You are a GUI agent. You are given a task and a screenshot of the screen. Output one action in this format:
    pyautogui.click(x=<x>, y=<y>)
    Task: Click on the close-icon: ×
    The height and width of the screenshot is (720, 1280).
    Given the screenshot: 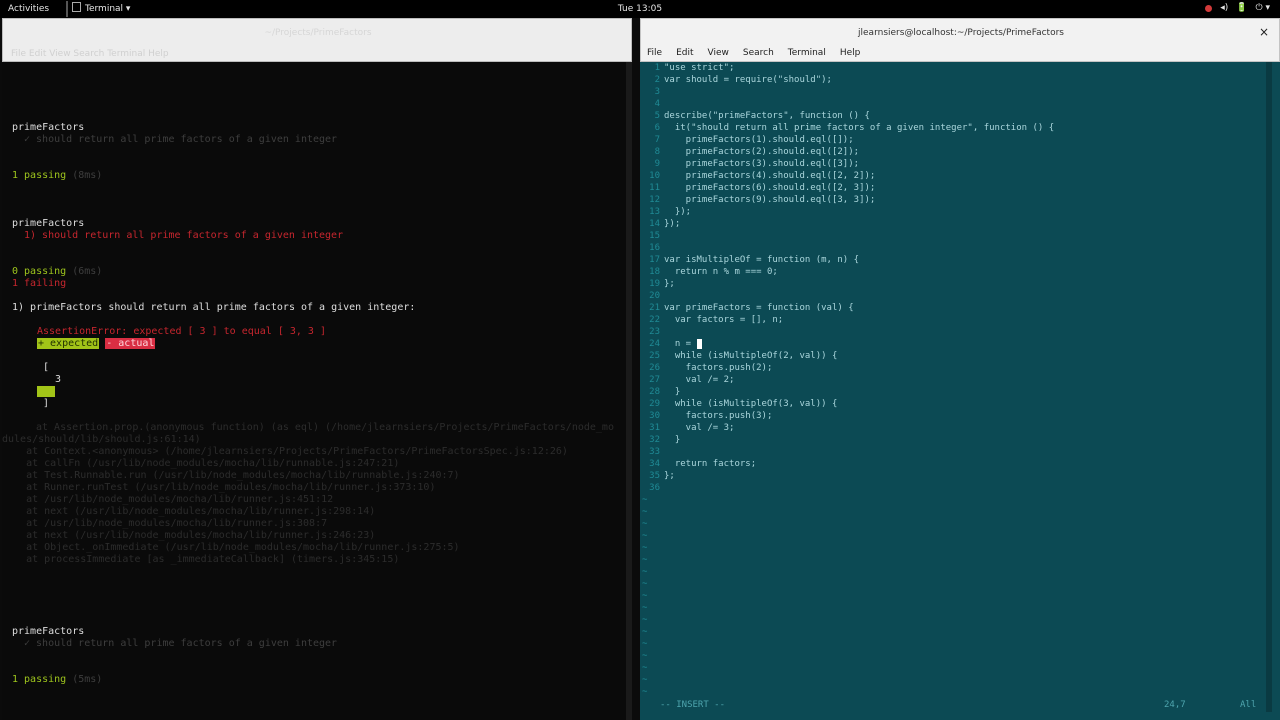 What is the action you would take?
    pyautogui.click(x=1264, y=32)
    